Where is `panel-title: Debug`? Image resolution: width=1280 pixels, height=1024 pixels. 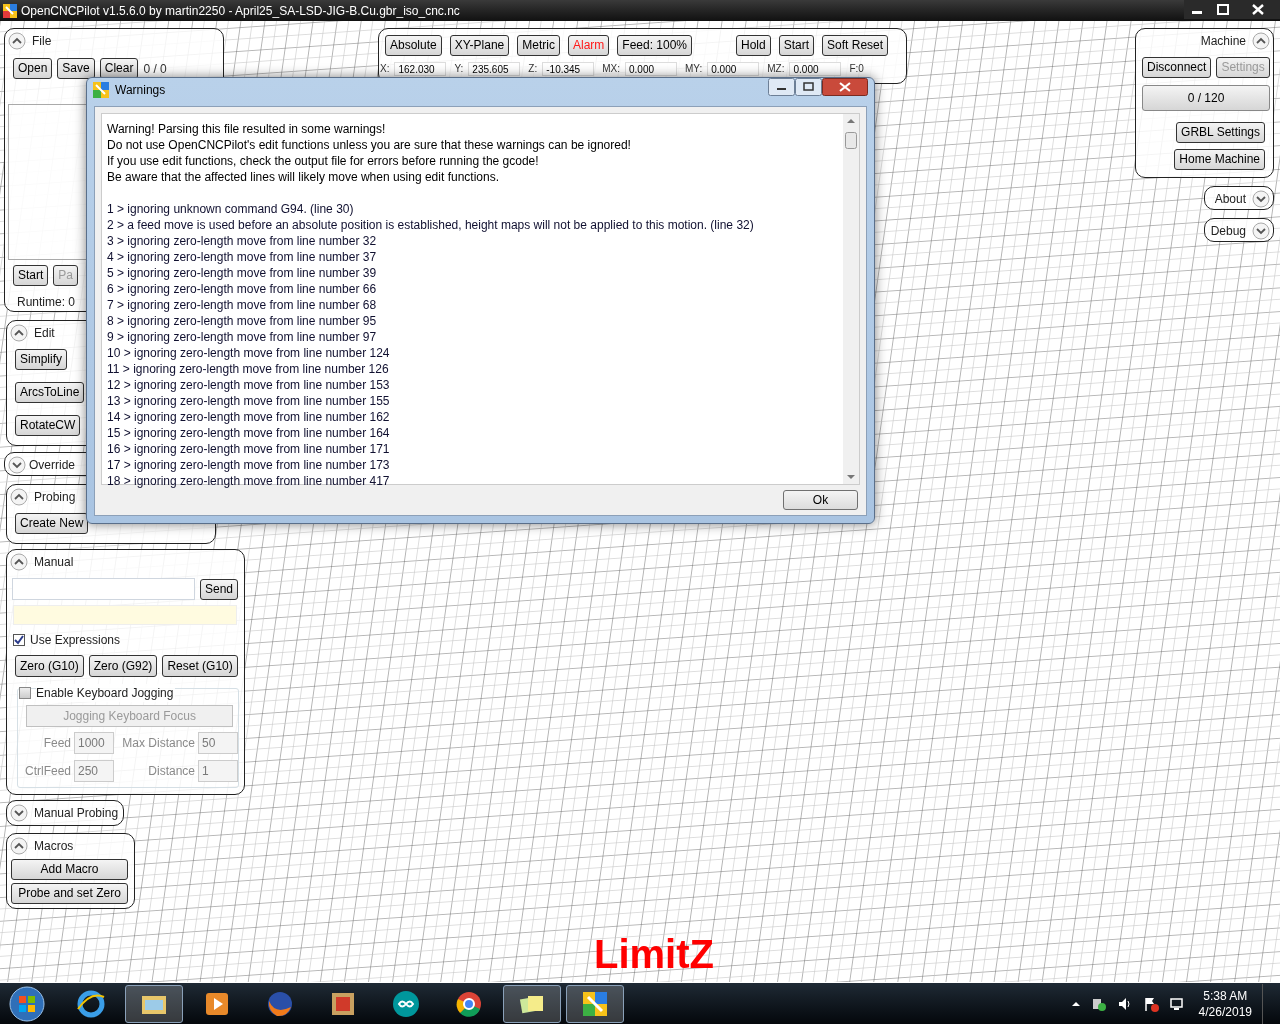
panel-title: Debug is located at coordinates (1228, 231).